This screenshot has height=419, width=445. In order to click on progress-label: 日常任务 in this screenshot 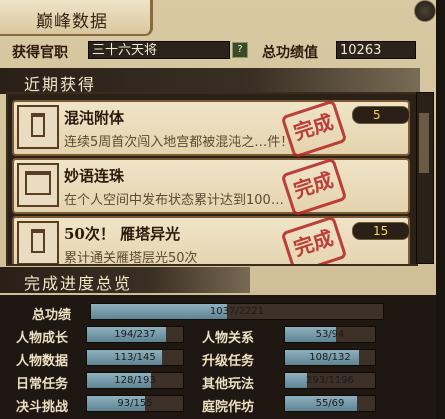, I will do `click(42, 384)`.